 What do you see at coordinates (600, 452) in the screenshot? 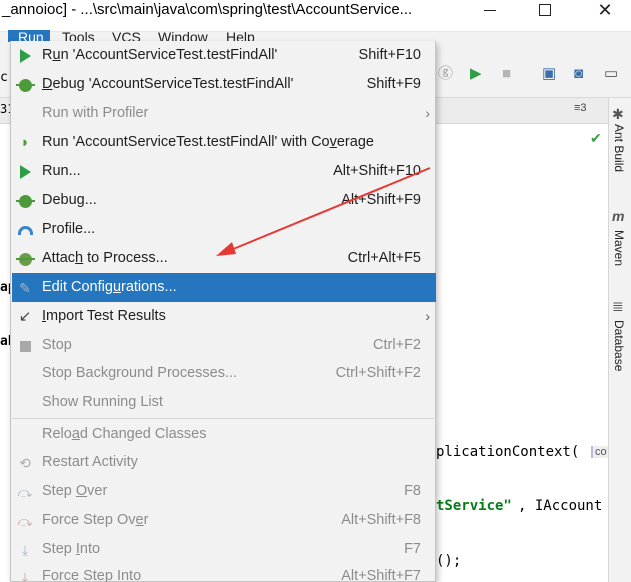
I see `parameter-hint: co` at bounding box center [600, 452].